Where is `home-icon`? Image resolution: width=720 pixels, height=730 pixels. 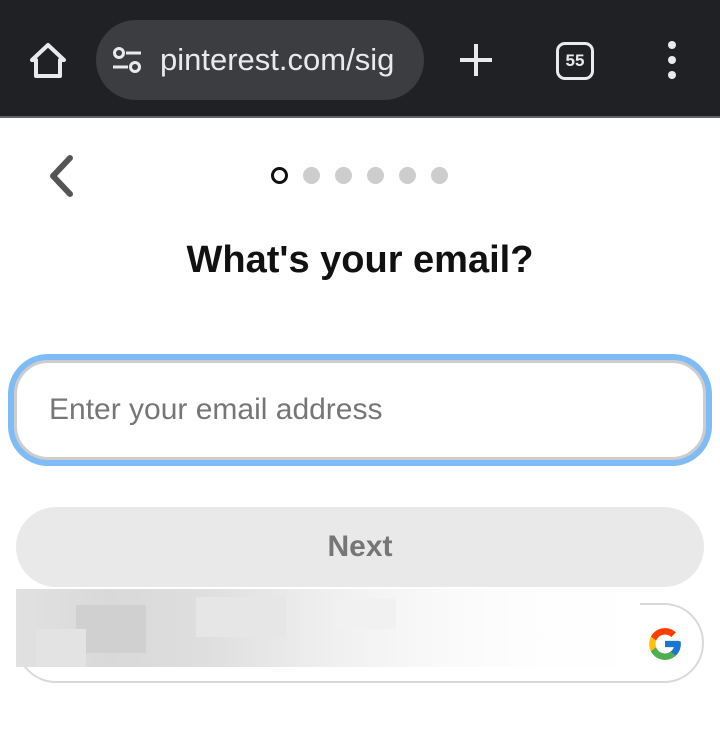 home-icon is located at coordinates (48, 60).